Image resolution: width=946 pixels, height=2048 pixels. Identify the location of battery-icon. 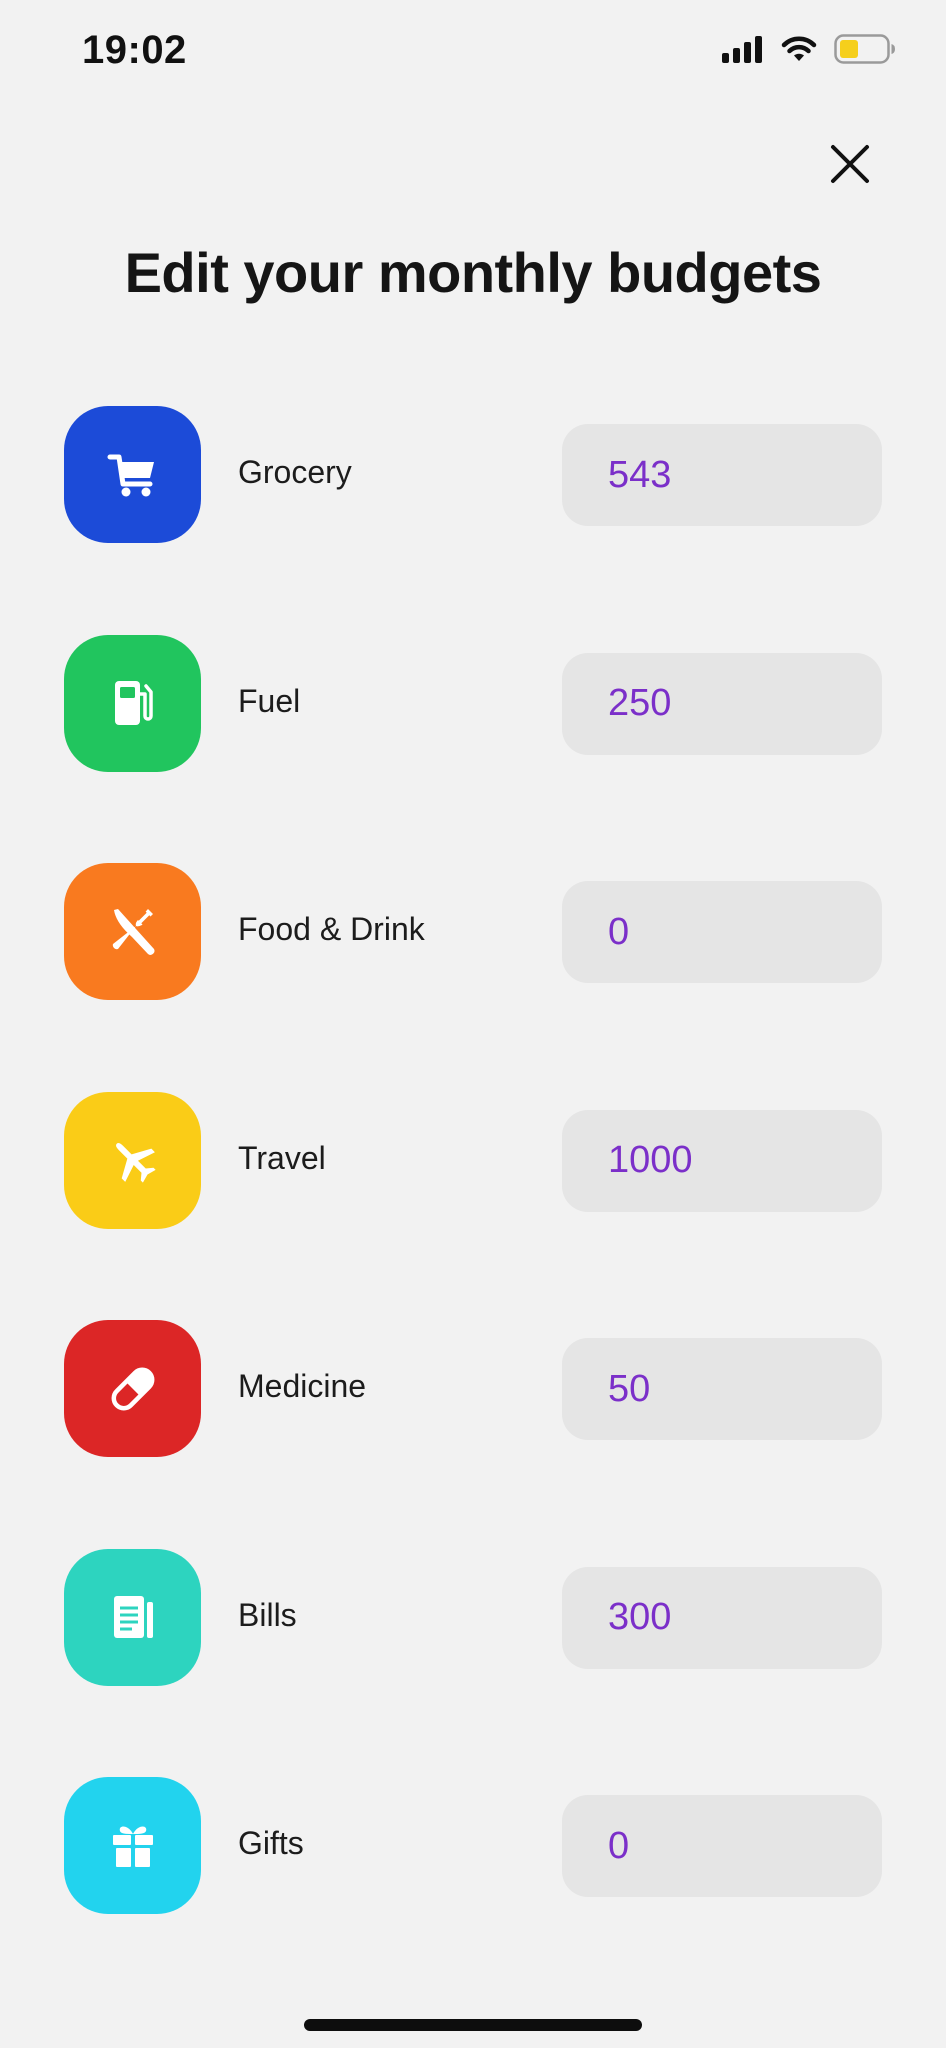
(864, 49).